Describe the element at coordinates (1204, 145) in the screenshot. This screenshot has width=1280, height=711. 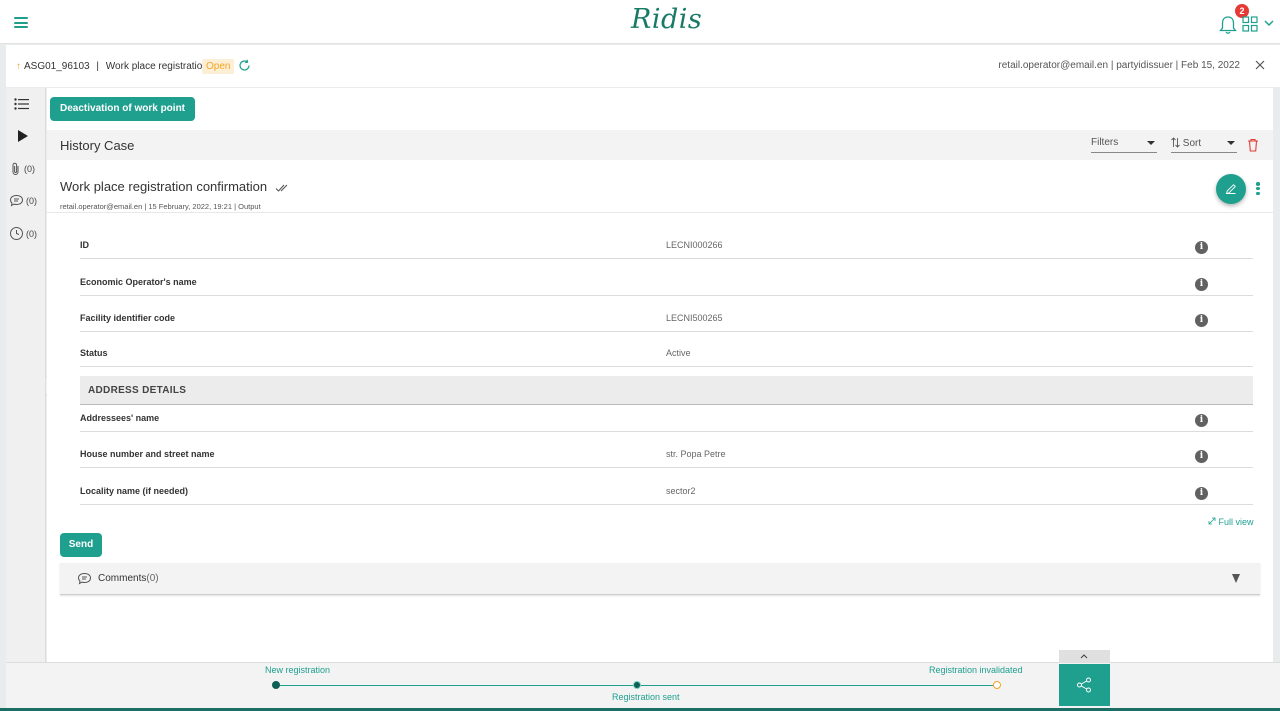
I see `sort-dropdown: Sort` at that location.